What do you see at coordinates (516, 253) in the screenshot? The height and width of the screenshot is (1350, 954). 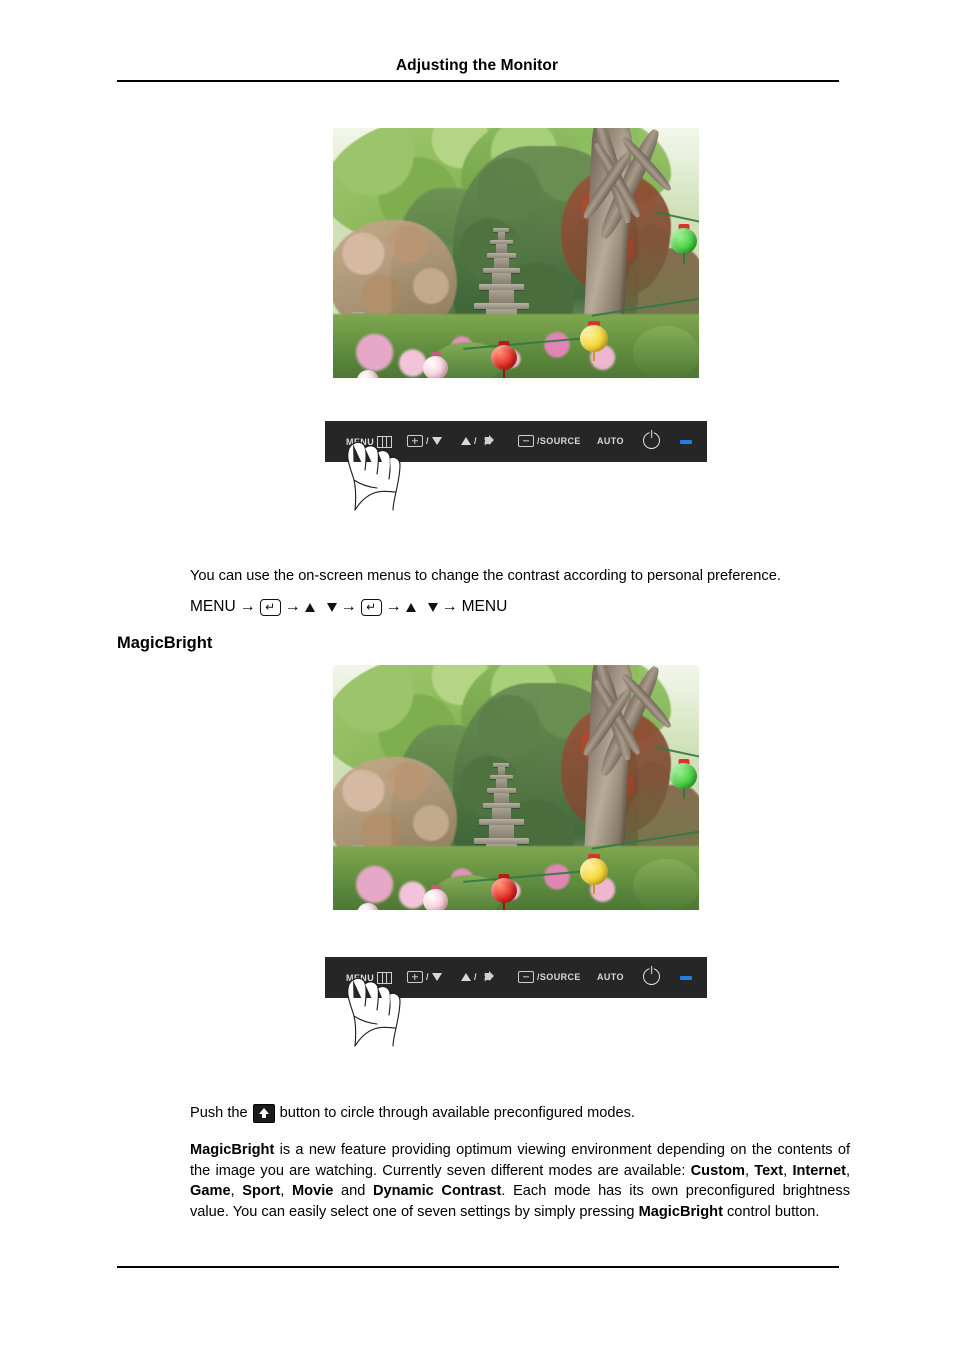 I see `garden-photo-contrast` at bounding box center [516, 253].